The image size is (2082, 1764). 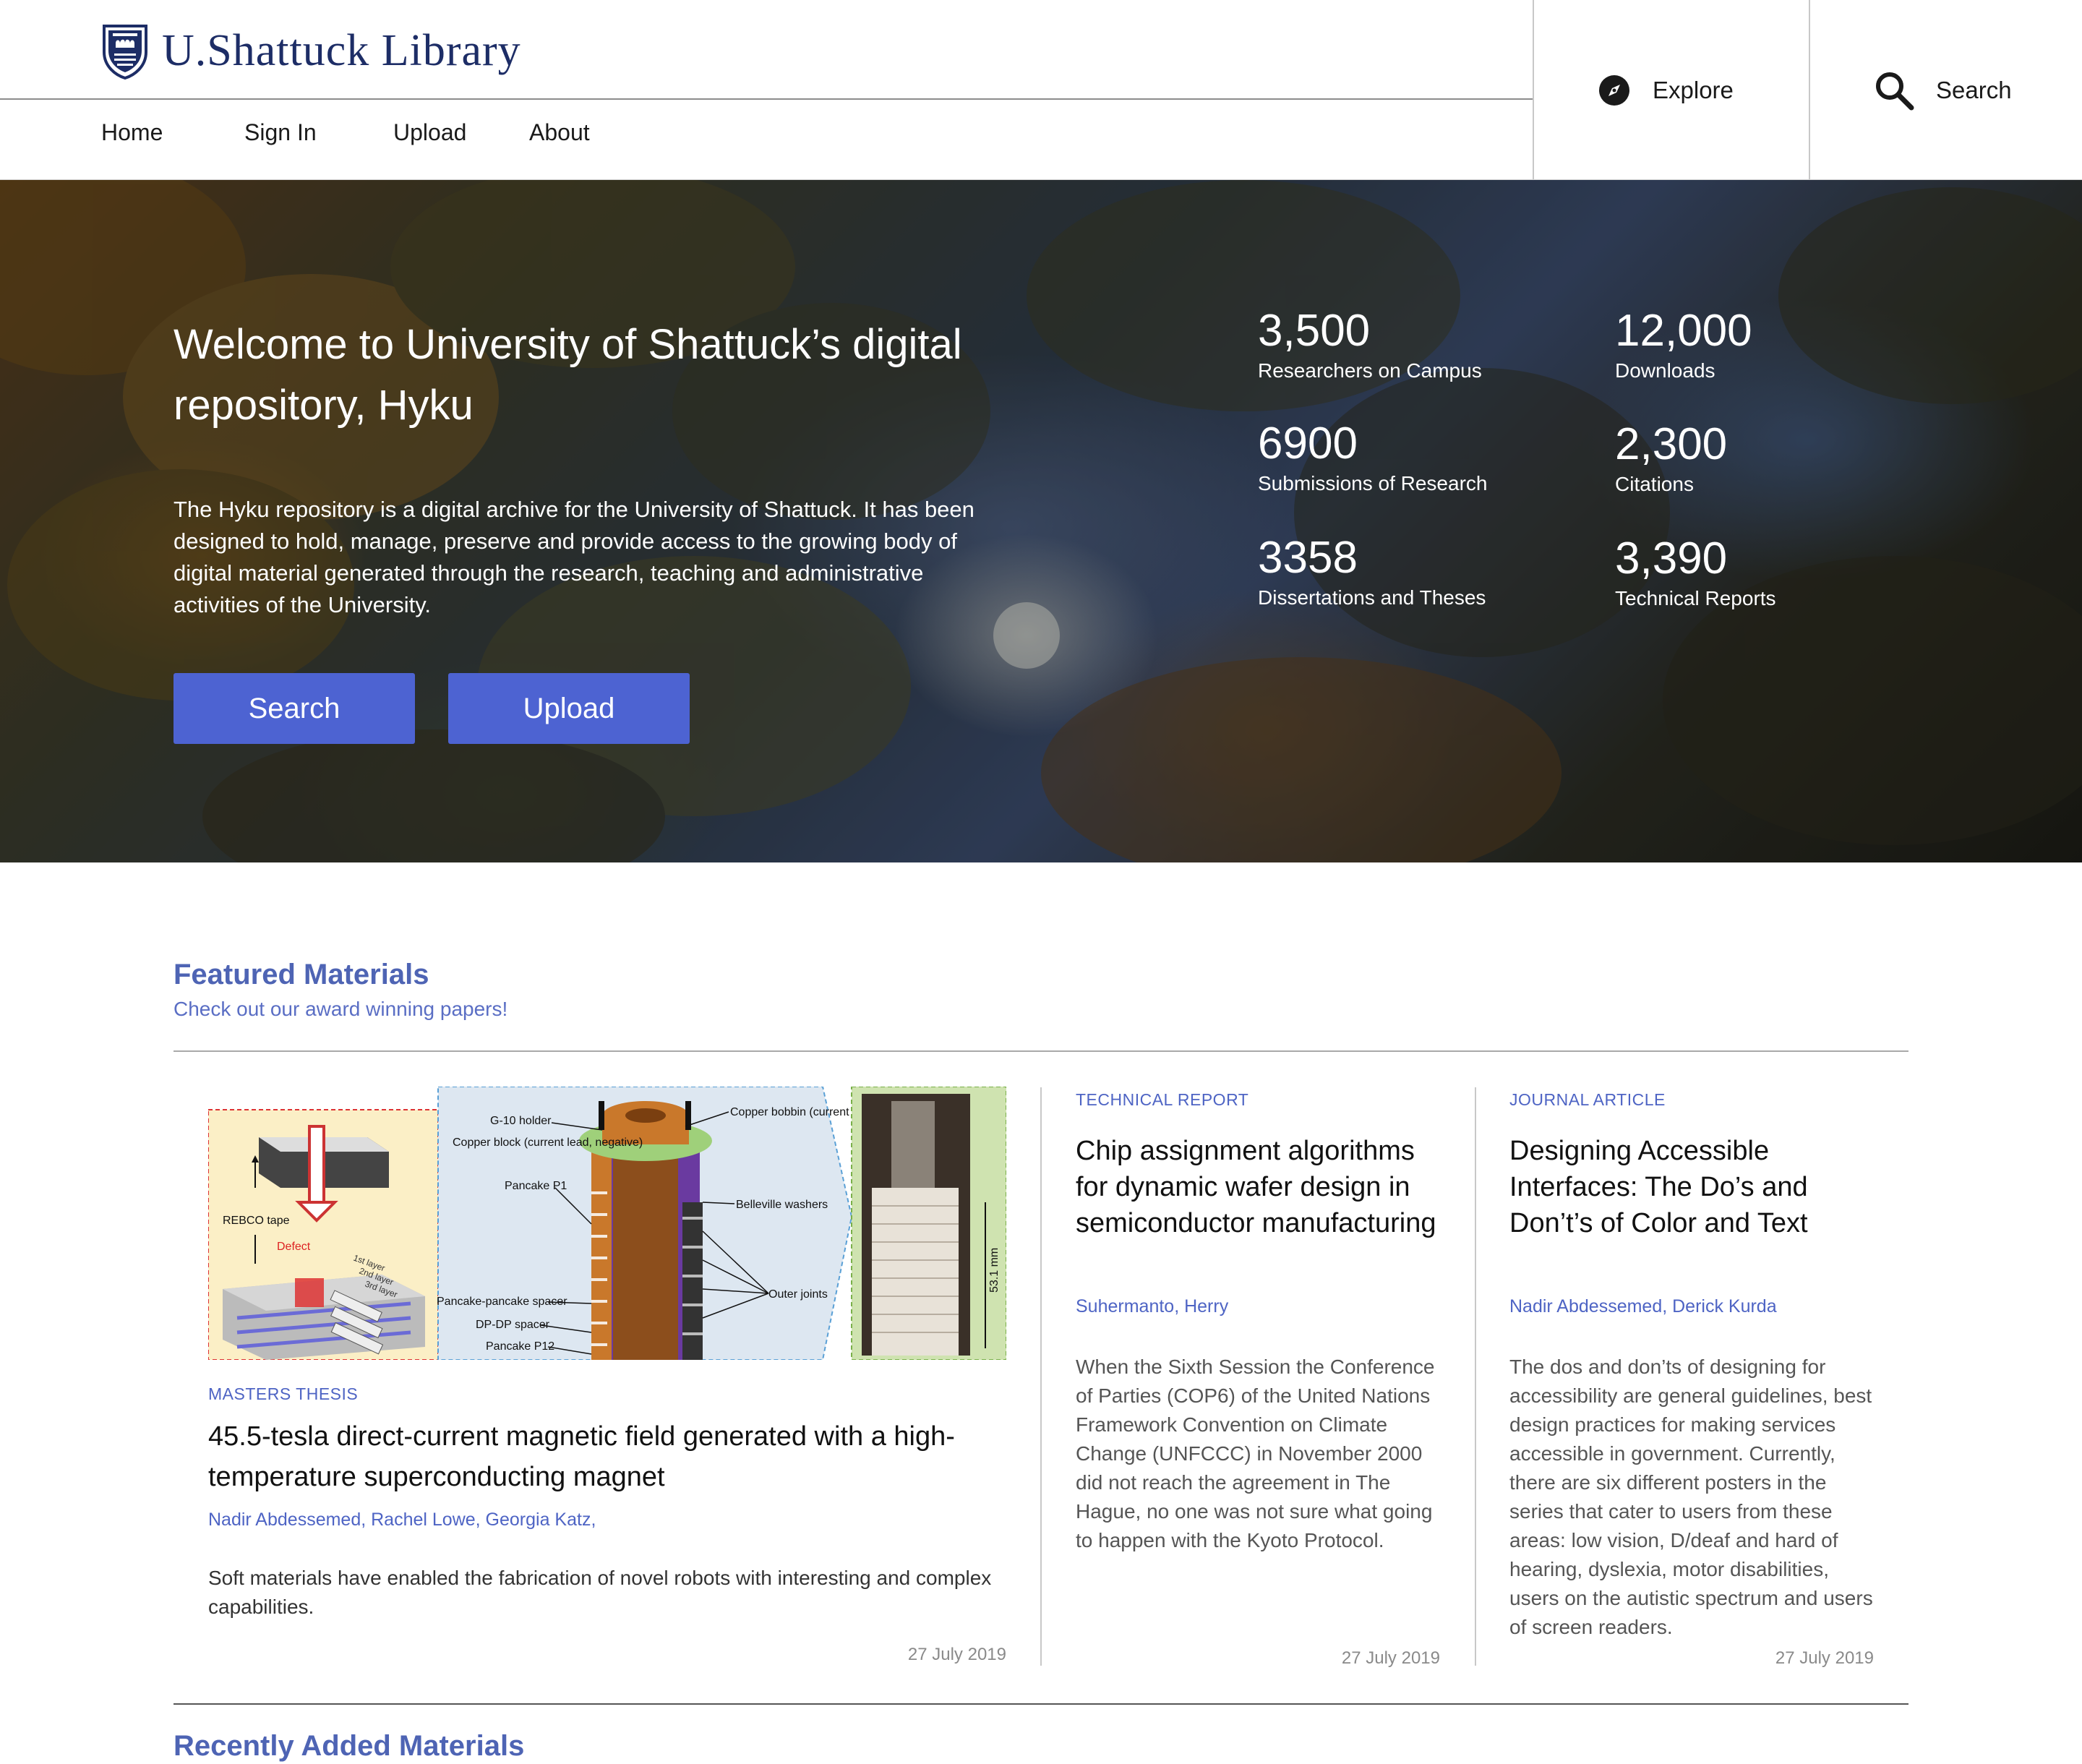 What do you see at coordinates (1683, 331) in the screenshot?
I see `stat-value: 12,000` at bounding box center [1683, 331].